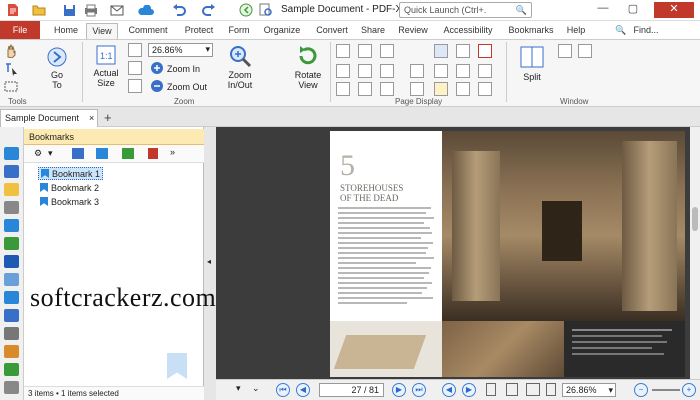 This screenshot has width=700, height=400. What do you see at coordinates (91, 10) in the screenshot?
I see `print-icon` at bounding box center [91, 10].